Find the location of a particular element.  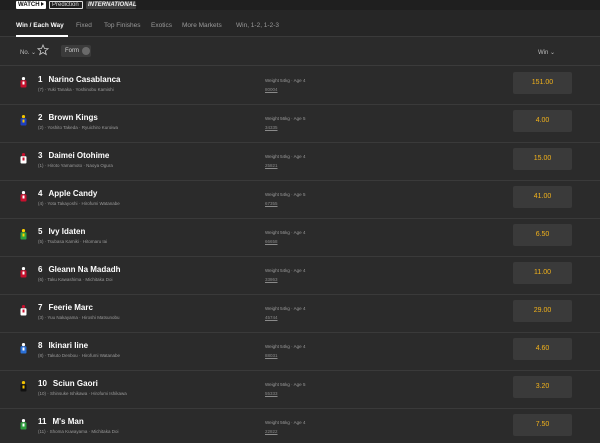

win-sort: Win ⌄ is located at coordinates (546, 52).